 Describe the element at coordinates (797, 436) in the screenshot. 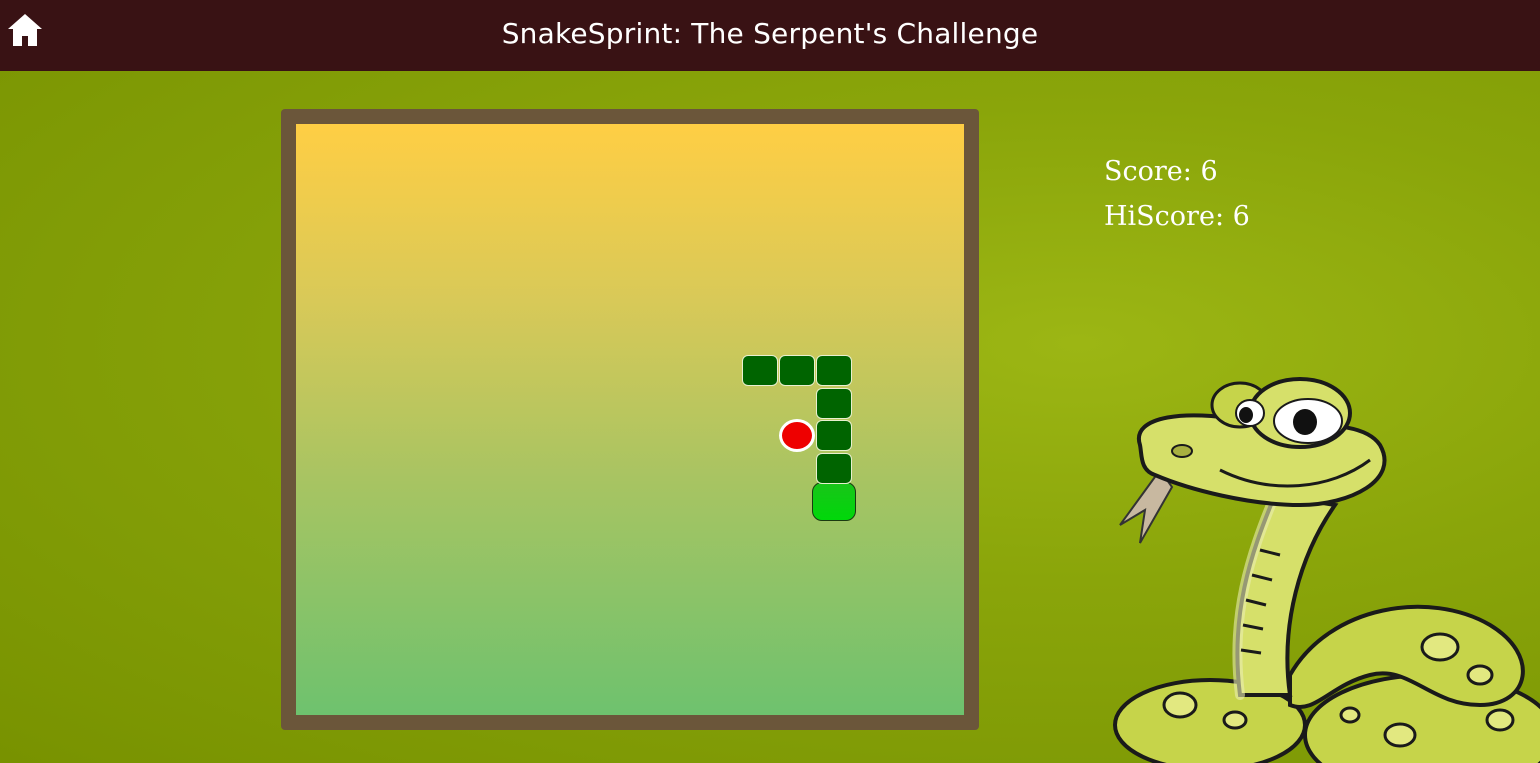

I see `food-apple` at that location.